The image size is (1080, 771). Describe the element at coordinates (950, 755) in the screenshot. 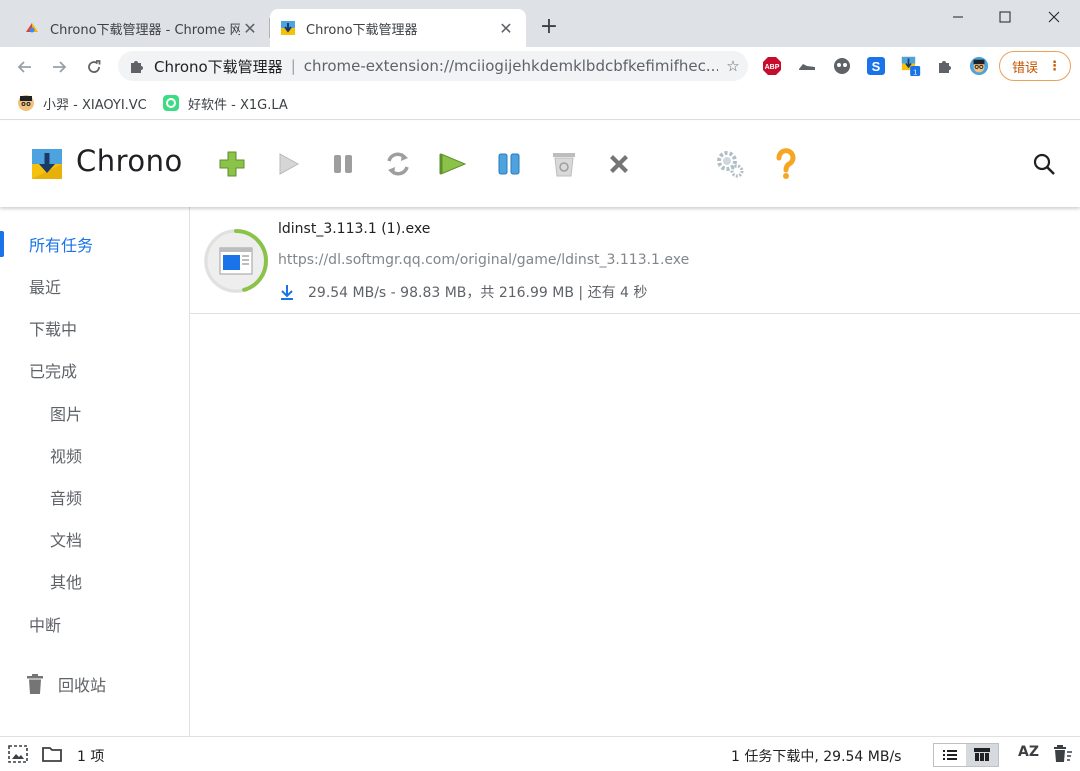

I see `list-view-icon` at that location.